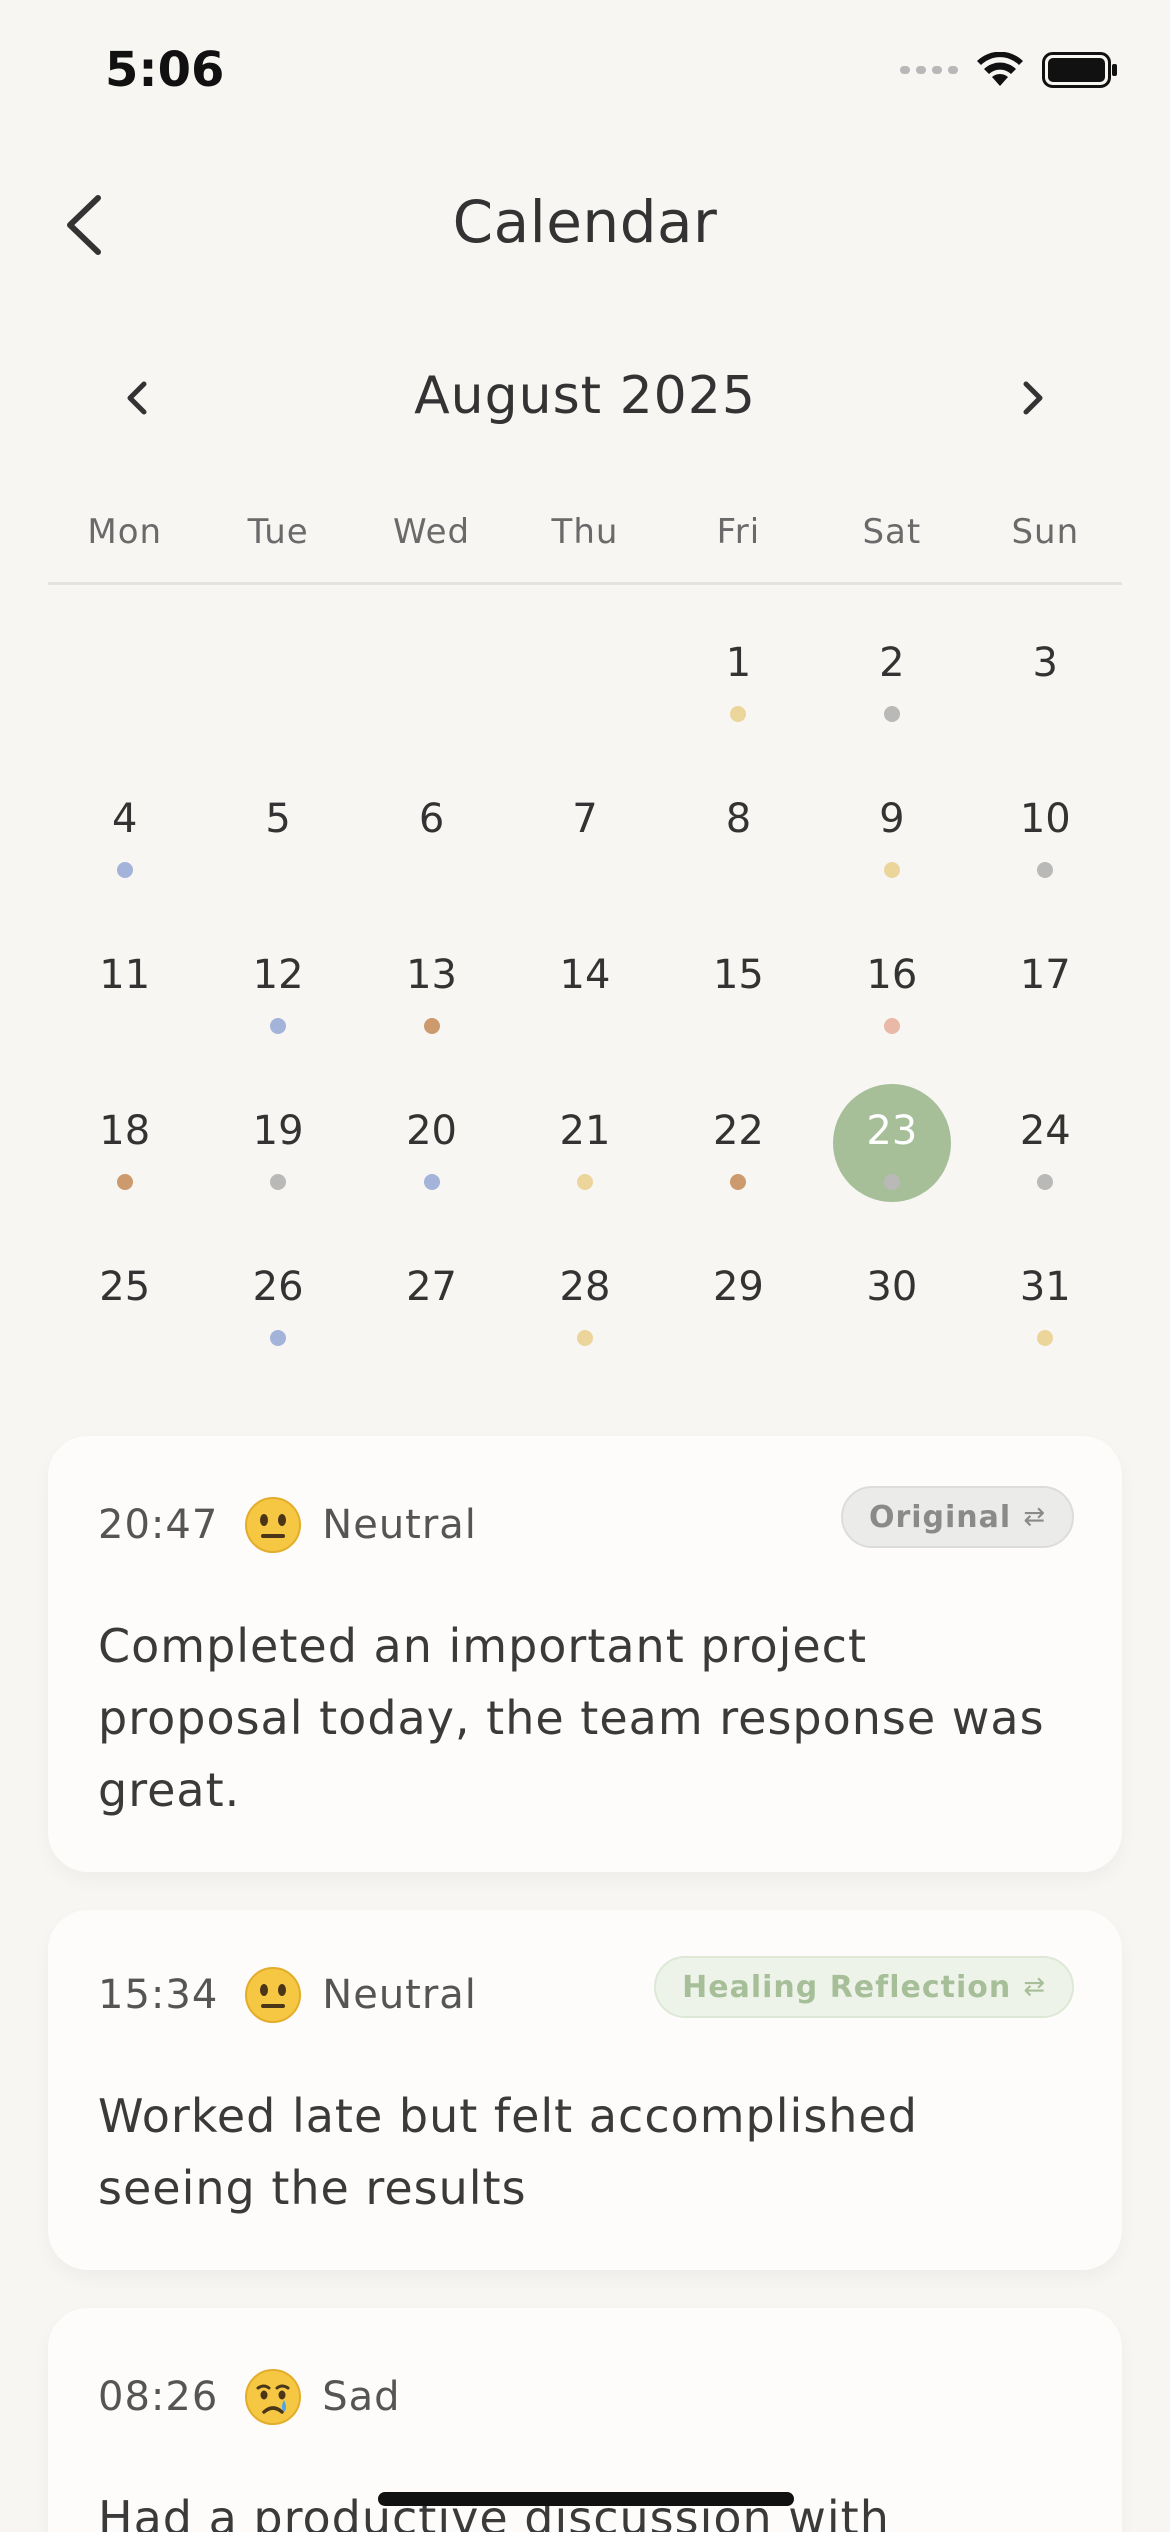 The height and width of the screenshot is (2532, 1170). Describe the element at coordinates (432, 975) in the screenshot. I see `day-number: 13` at that location.